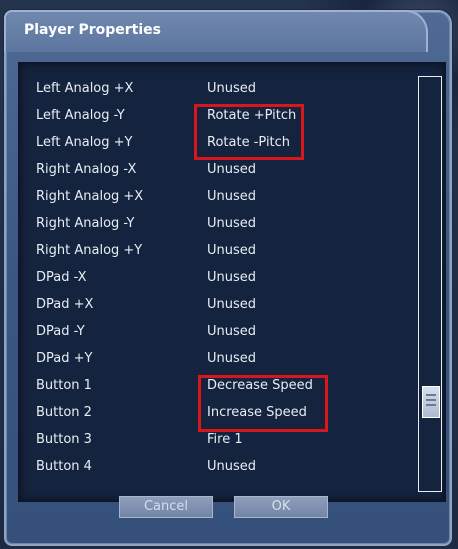 The image size is (458, 549). Describe the element at coordinates (64, 358) in the screenshot. I see `binding-key: DPad +Y` at that location.